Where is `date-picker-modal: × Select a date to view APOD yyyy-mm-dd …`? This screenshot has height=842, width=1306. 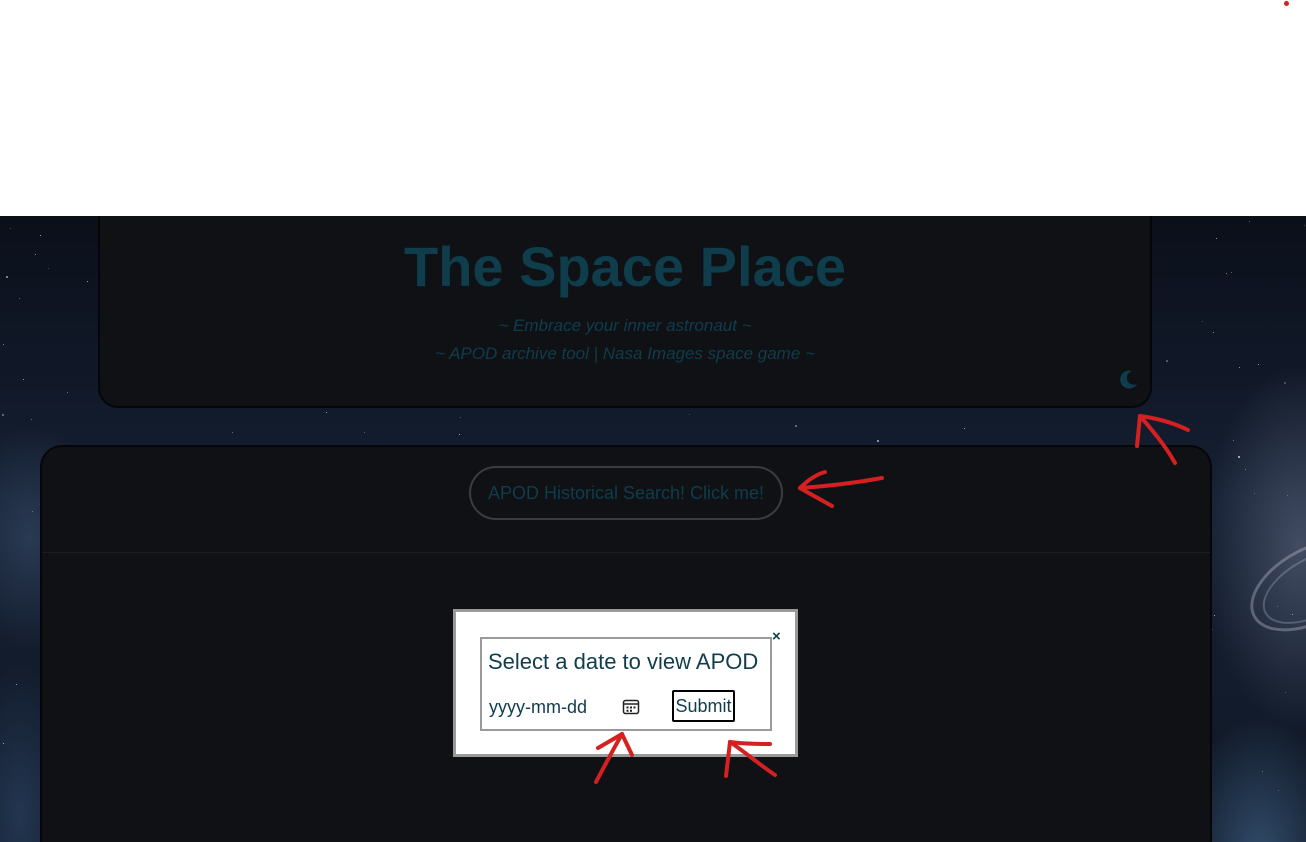
date-picker-modal: × Select a date to view APOD yyyy-mm-dd … is located at coordinates (625, 683).